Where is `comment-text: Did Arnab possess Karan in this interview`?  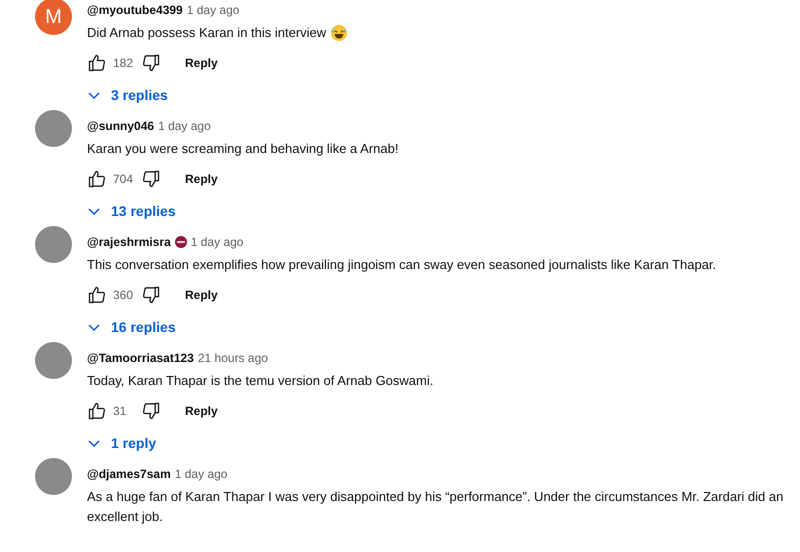 comment-text: Did Arnab possess Karan in this interview is located at coordinates (206, 33).